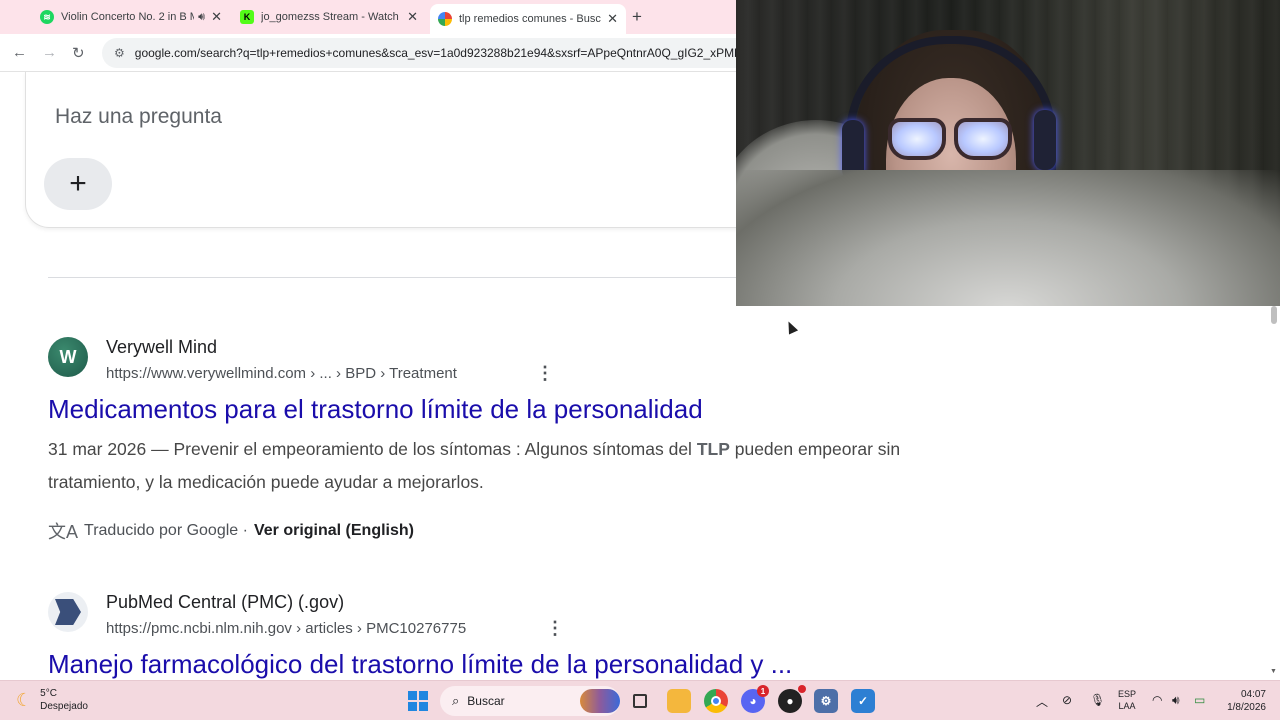  What do you see at coordinates (826, 701) in the screenshot?
I see `settings-gear-icon: ⚙` at bounding box center [826, 701].